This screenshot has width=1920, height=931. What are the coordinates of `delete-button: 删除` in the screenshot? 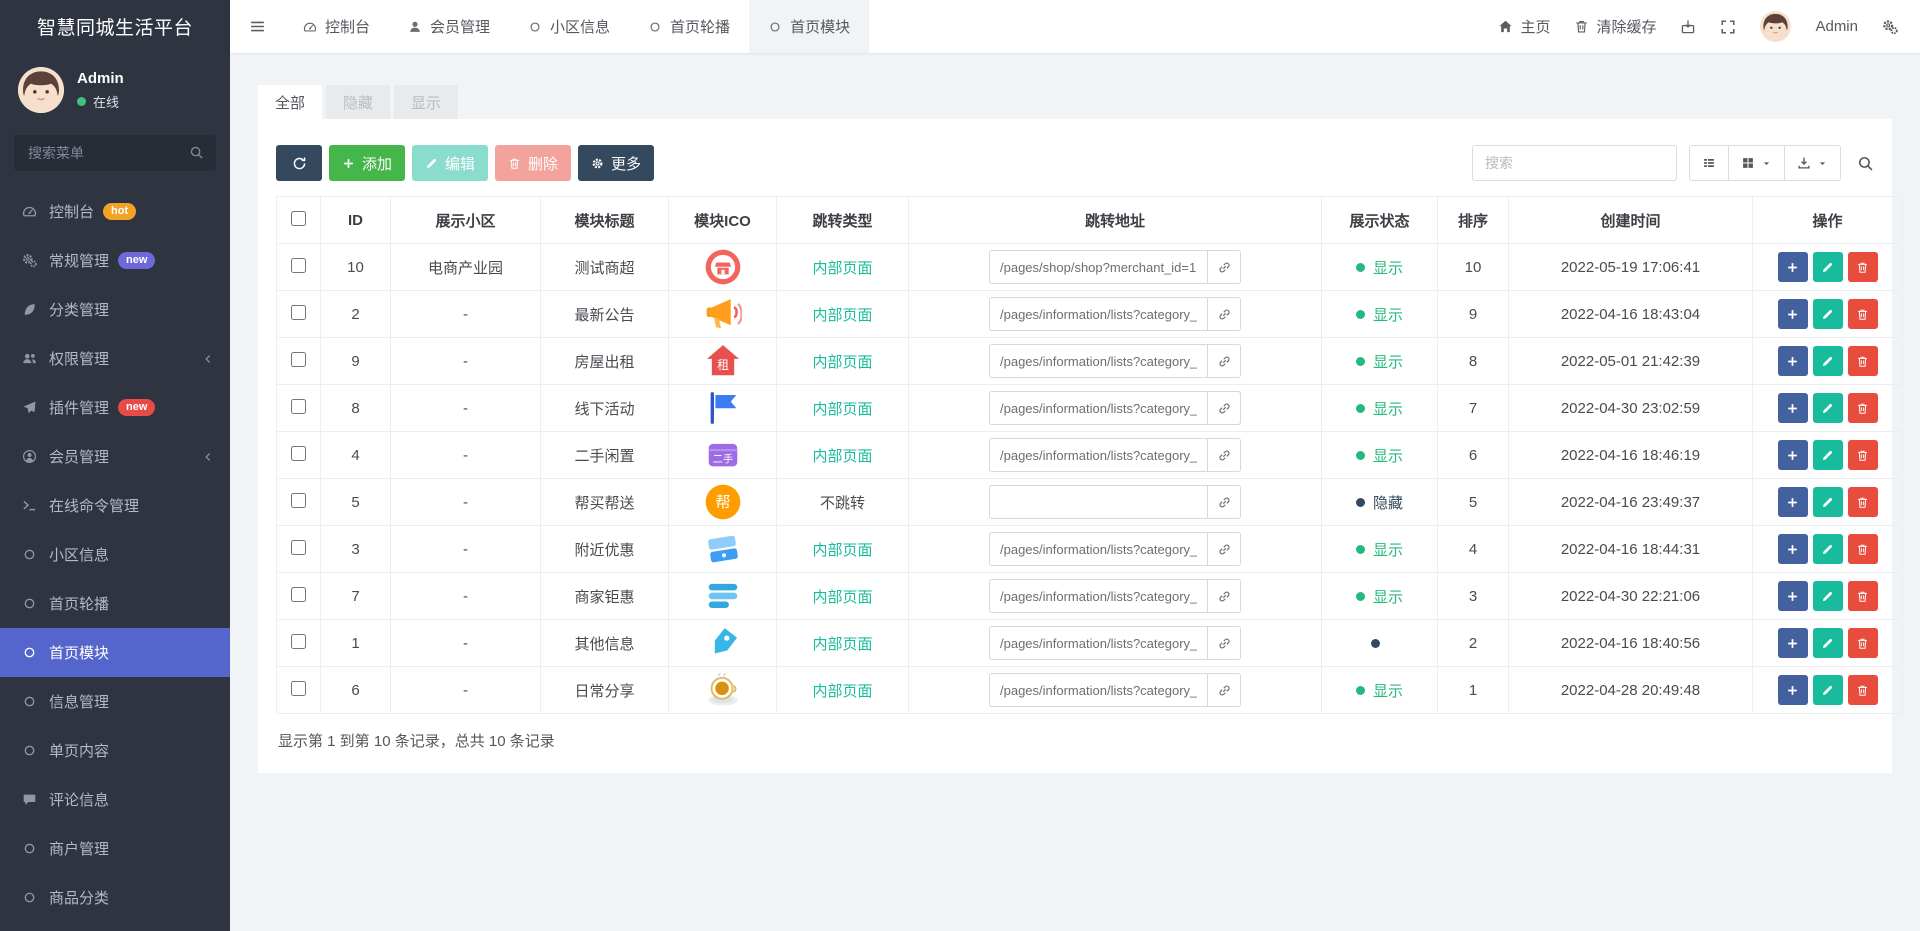 It's located at (533, 163).